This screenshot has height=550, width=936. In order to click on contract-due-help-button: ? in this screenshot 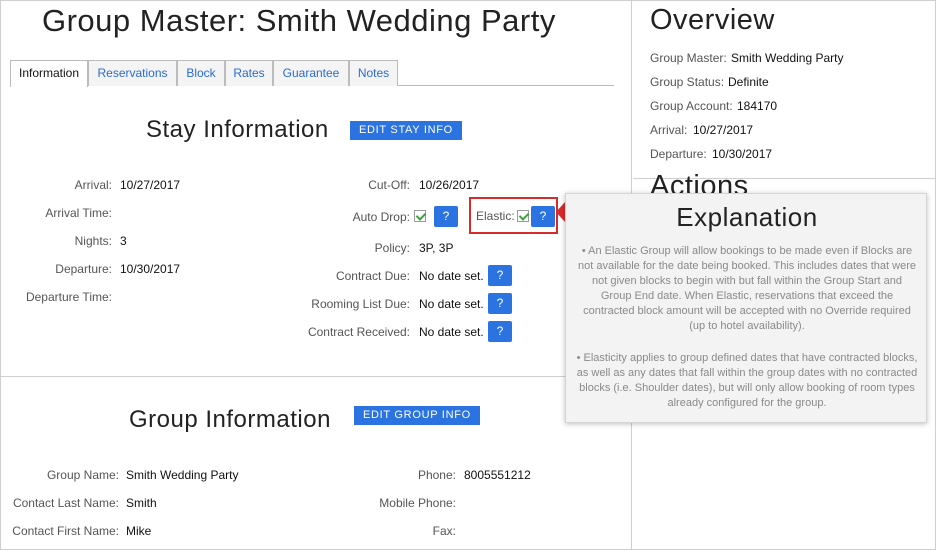, I will do `click(500, 275)`.